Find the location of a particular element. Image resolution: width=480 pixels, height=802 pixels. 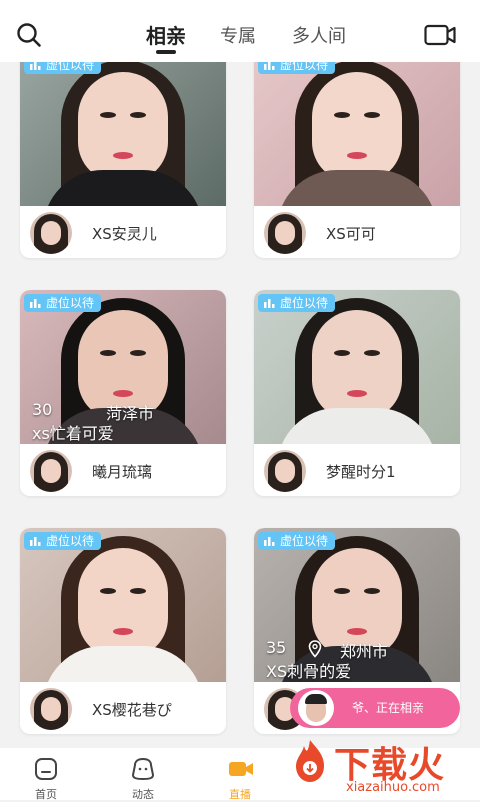

tab-multi-room: 多人间 is located at coordinates (319, 35).